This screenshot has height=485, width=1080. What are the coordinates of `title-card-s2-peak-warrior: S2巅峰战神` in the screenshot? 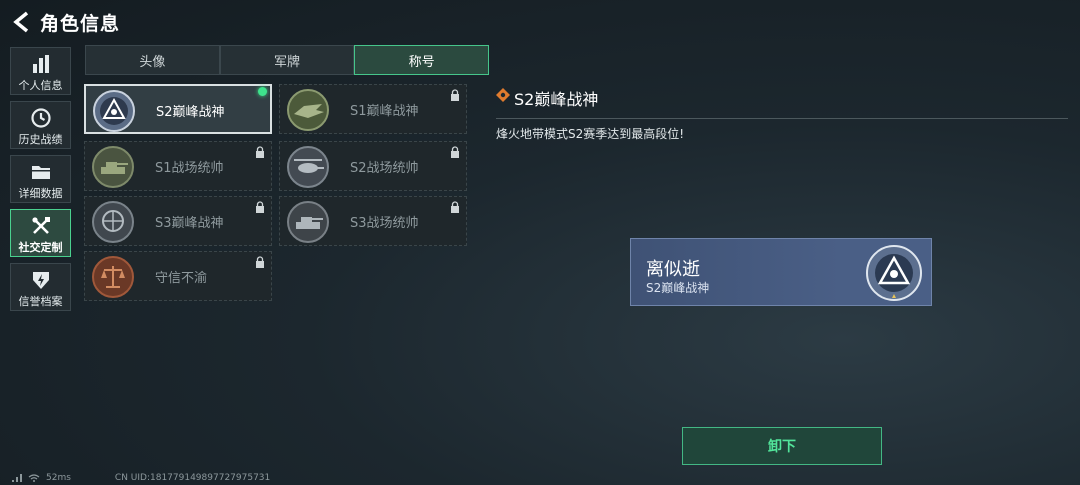 It's located at (178, 109).